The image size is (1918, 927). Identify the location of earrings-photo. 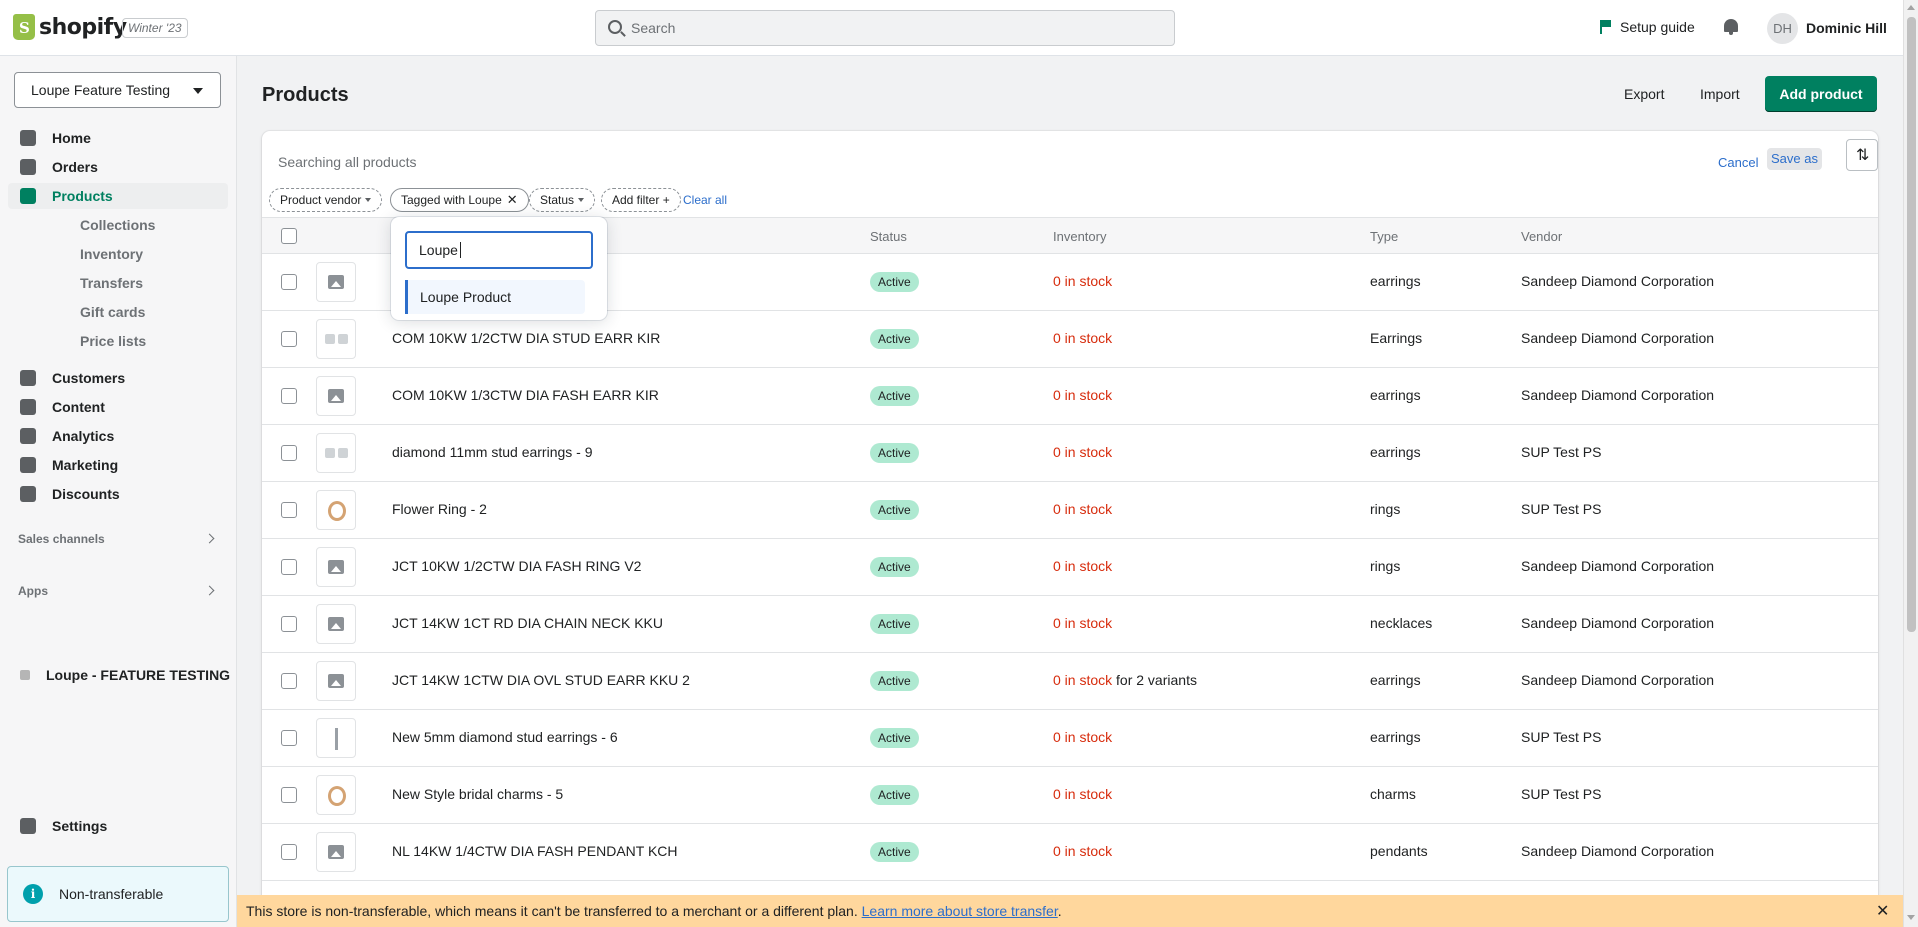
(330, 339).